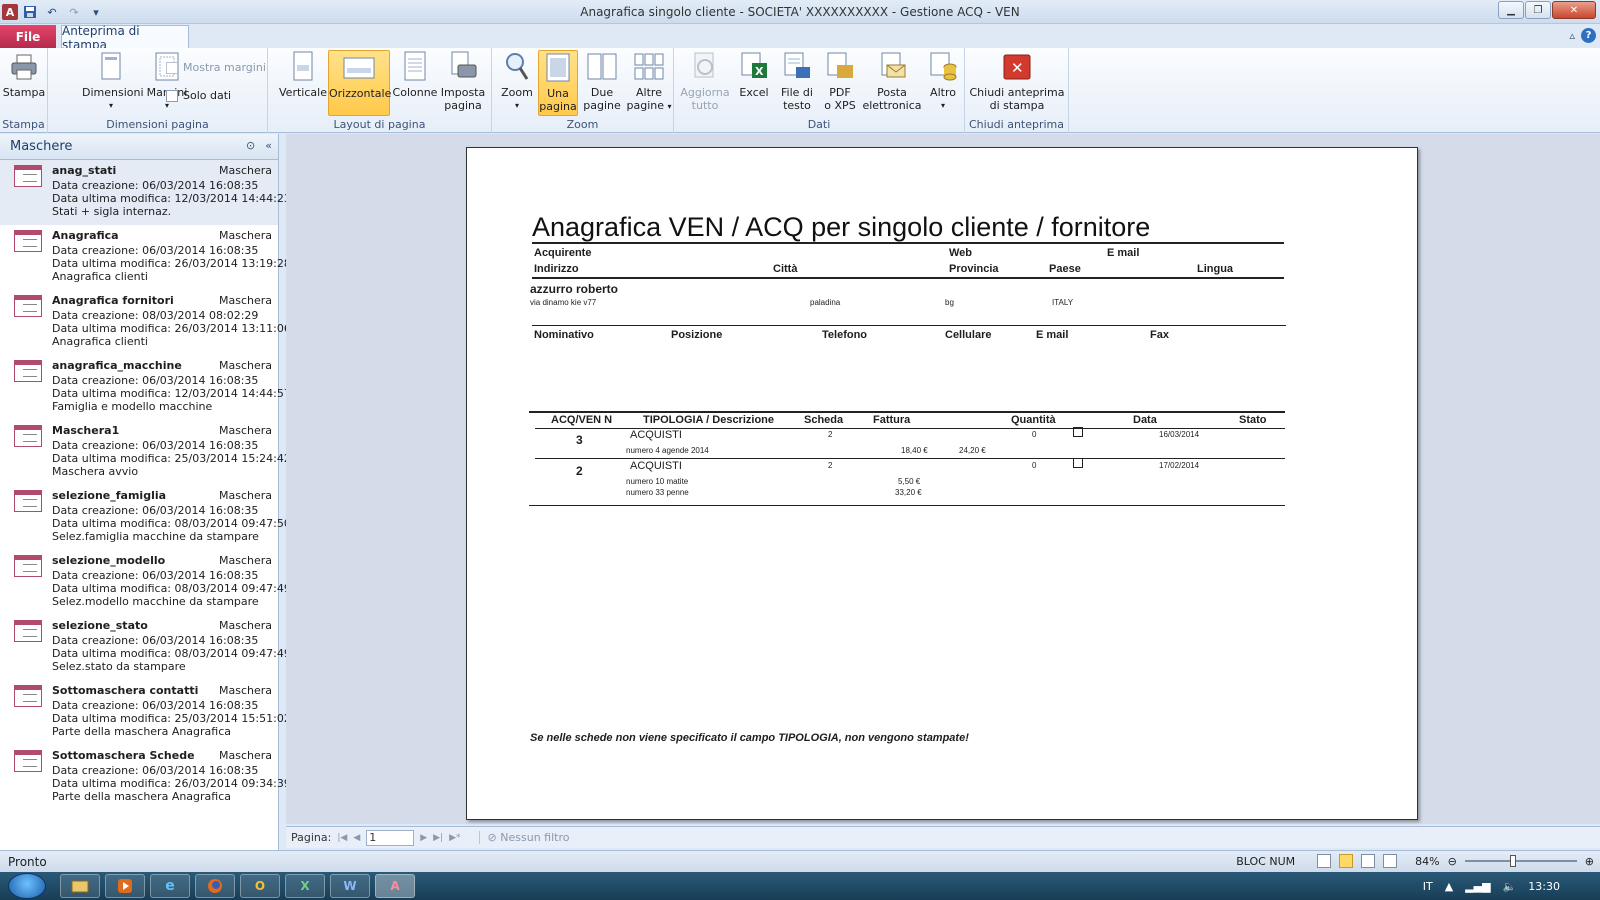 This screenshot has width=1600, height=900. Describe the element at coordinates (1033, 420) in the screenshot. I see `col-quantita: Quantità` at that location.